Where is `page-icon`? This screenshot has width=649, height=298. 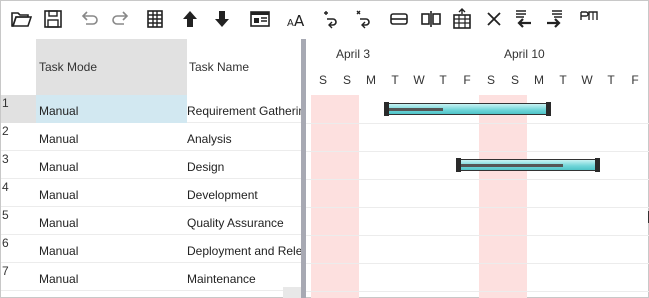 page-icon is located at coordinates (589, 19).